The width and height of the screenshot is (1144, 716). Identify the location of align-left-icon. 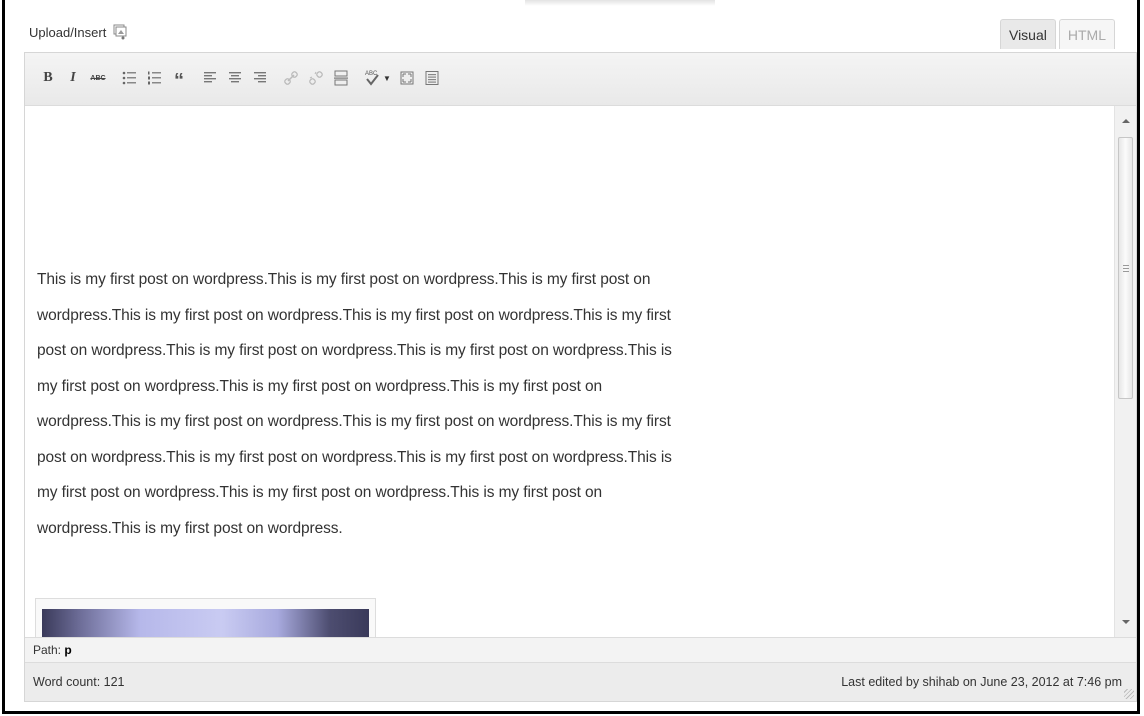
(210, 77).